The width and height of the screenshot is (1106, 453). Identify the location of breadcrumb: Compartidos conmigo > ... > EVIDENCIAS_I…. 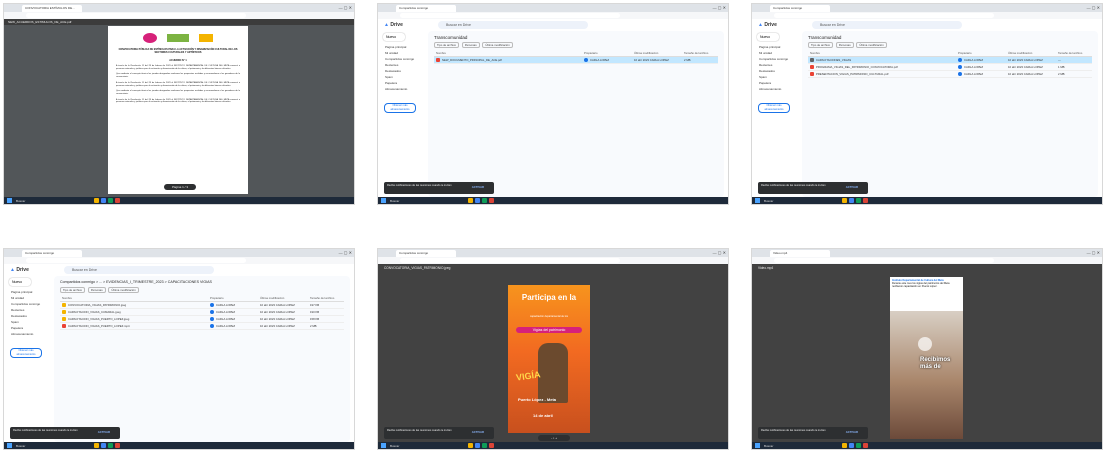
(136, 282).